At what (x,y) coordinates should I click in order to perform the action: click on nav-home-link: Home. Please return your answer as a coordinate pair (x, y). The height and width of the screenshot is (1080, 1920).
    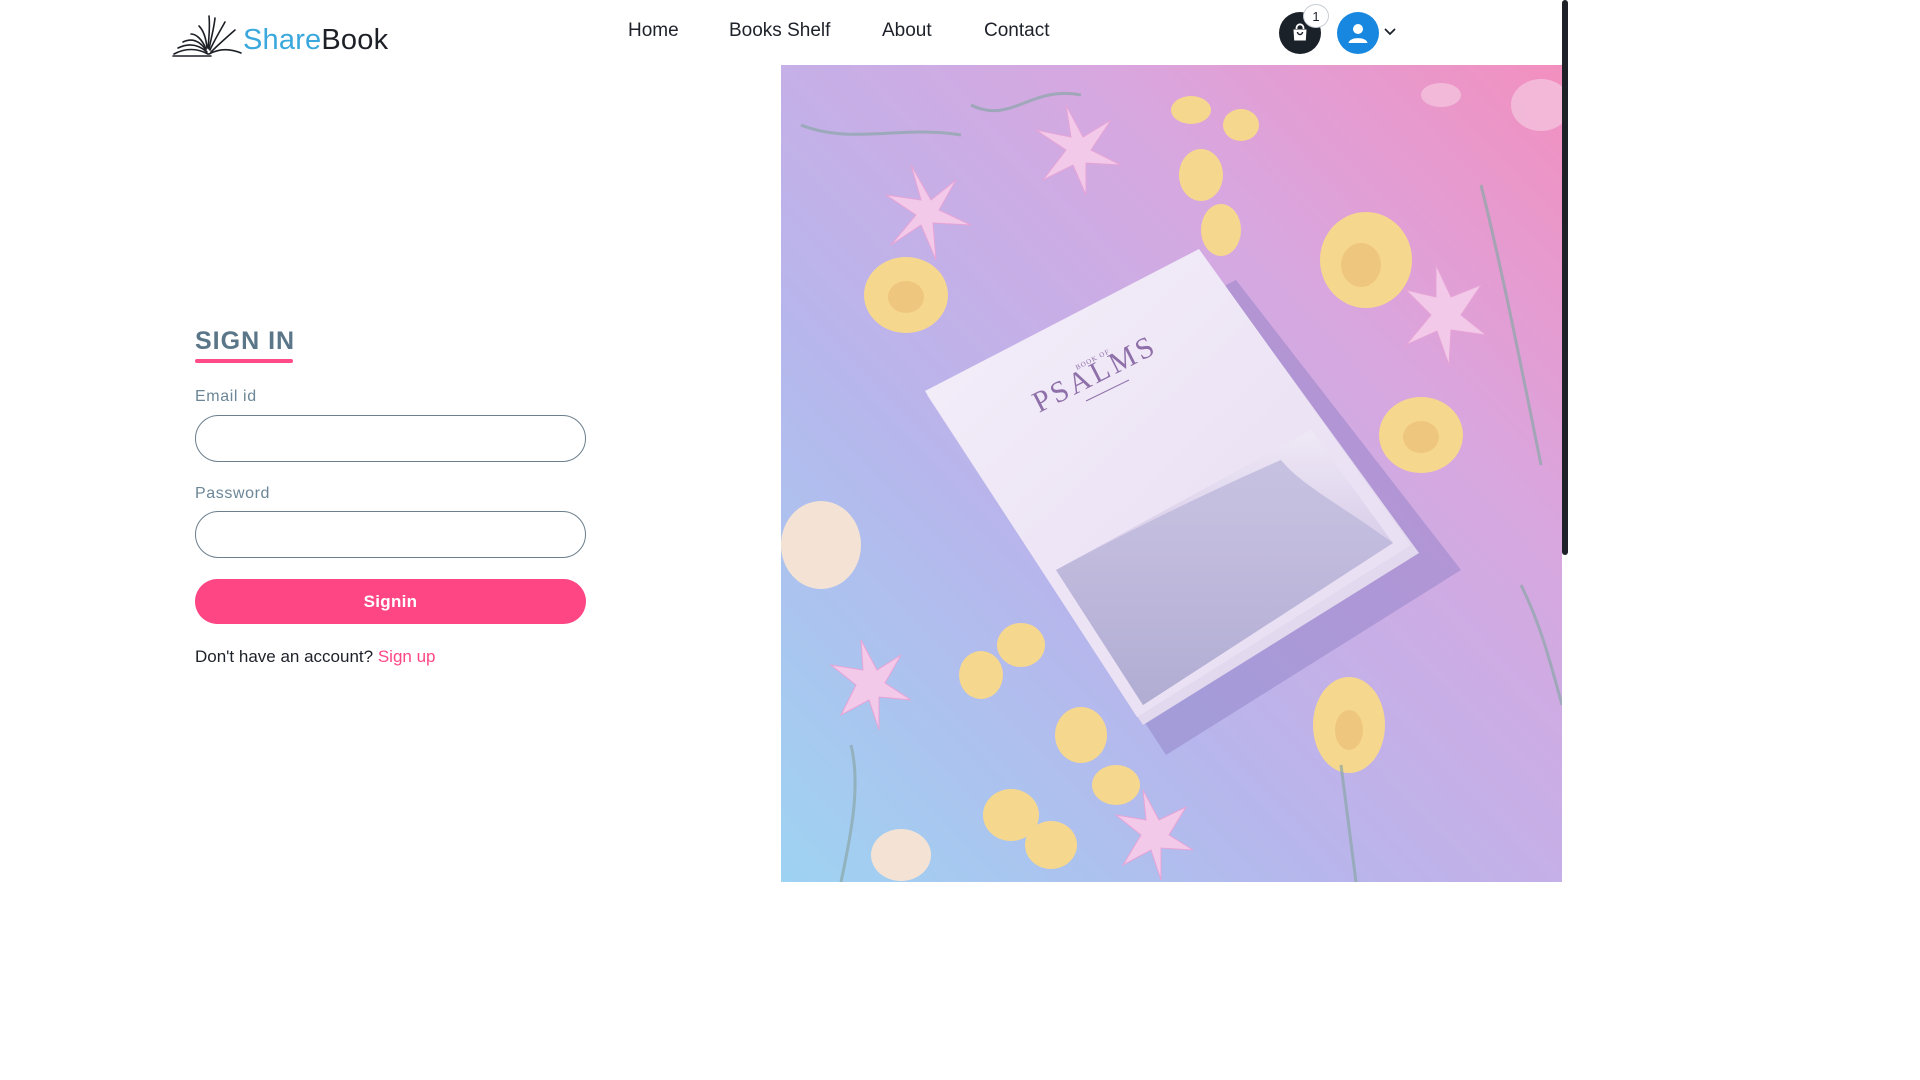
    Looking at the image, I should click on (653, 31).